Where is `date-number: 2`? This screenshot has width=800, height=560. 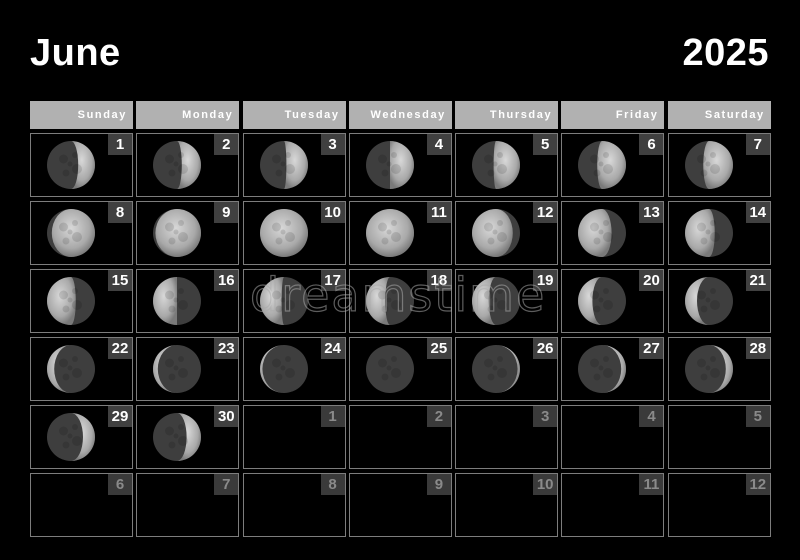
date-number: 2 is located at coordinates (438, 416).